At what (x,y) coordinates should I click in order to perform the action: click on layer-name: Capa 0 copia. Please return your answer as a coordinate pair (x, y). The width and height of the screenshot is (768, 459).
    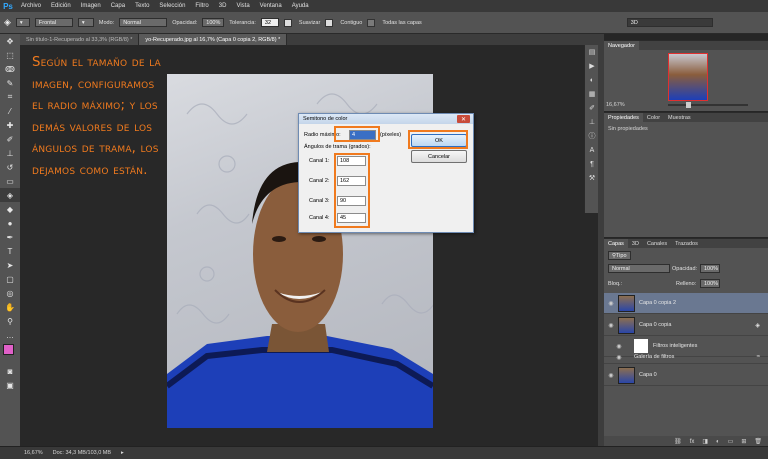
    Looking at the image, I should click on (655, 325).